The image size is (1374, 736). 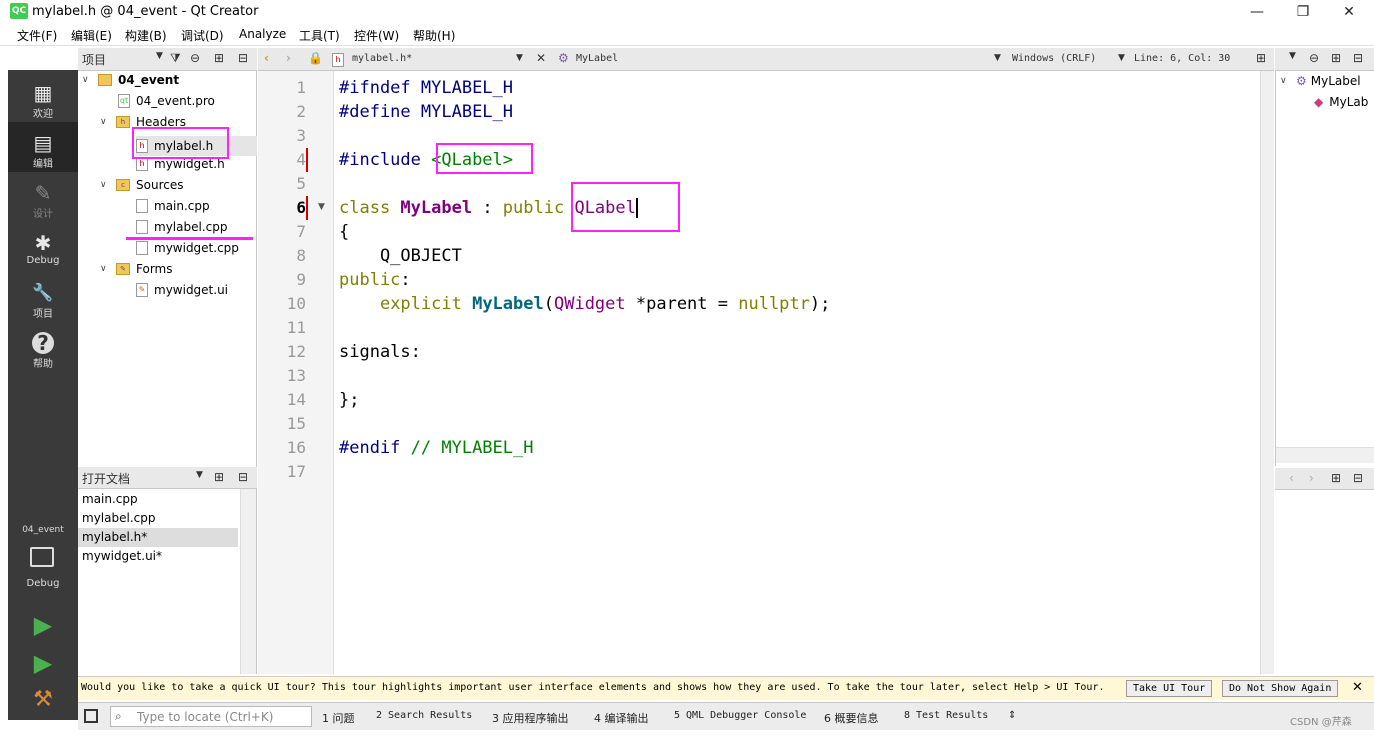 What do you see at coordinates (158, 518) in the screenshot?
I see `list-item: mylabel.cpp` at bounding box center [158, 518].